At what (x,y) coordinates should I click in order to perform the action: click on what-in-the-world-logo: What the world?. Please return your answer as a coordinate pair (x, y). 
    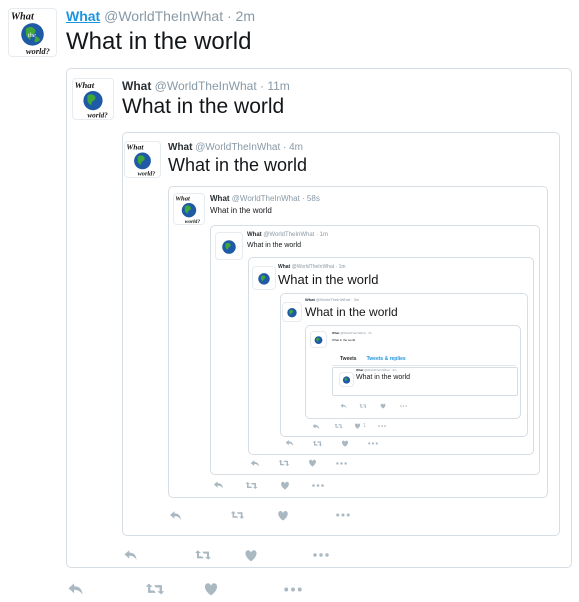
    Looking at the image, I should click on (30, 33).